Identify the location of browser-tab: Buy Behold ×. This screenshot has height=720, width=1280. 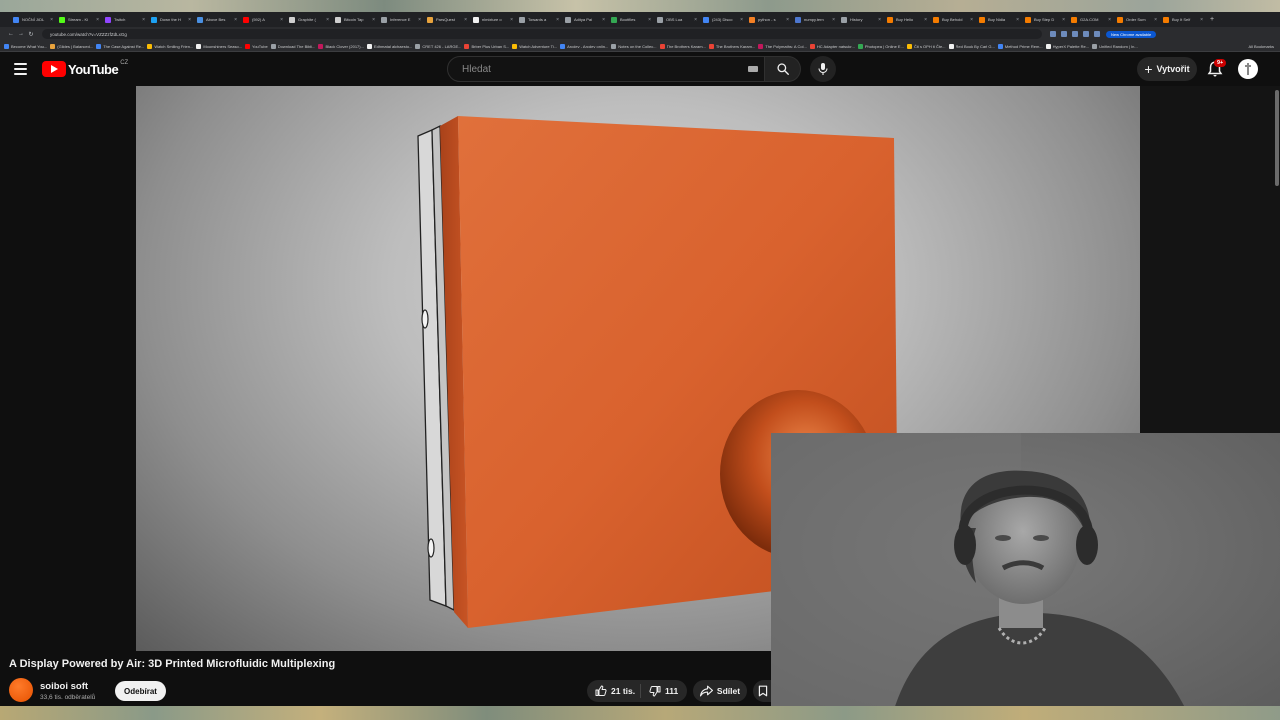
(953, 19).